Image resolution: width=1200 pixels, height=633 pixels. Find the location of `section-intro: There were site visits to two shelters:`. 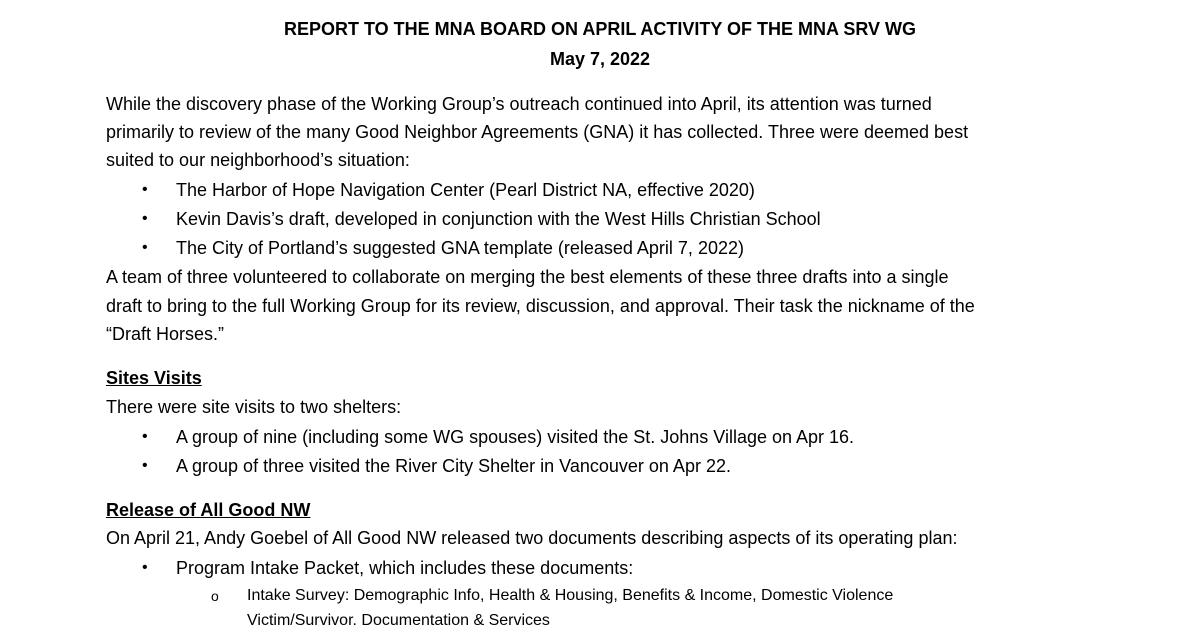

section-intro: There were site visits to two shelters: is located at coordinates (254, 407).